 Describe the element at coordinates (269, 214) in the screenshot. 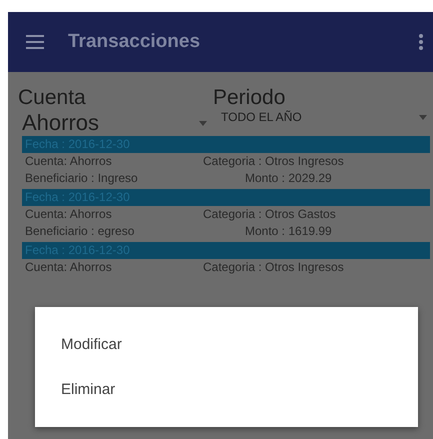

I see `record-category: Categoria : Otros Gastos` at that location.